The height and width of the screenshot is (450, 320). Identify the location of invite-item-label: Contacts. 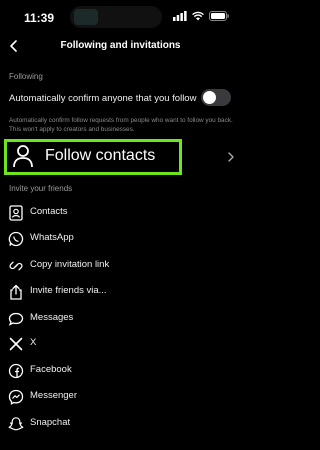
(49, 211).